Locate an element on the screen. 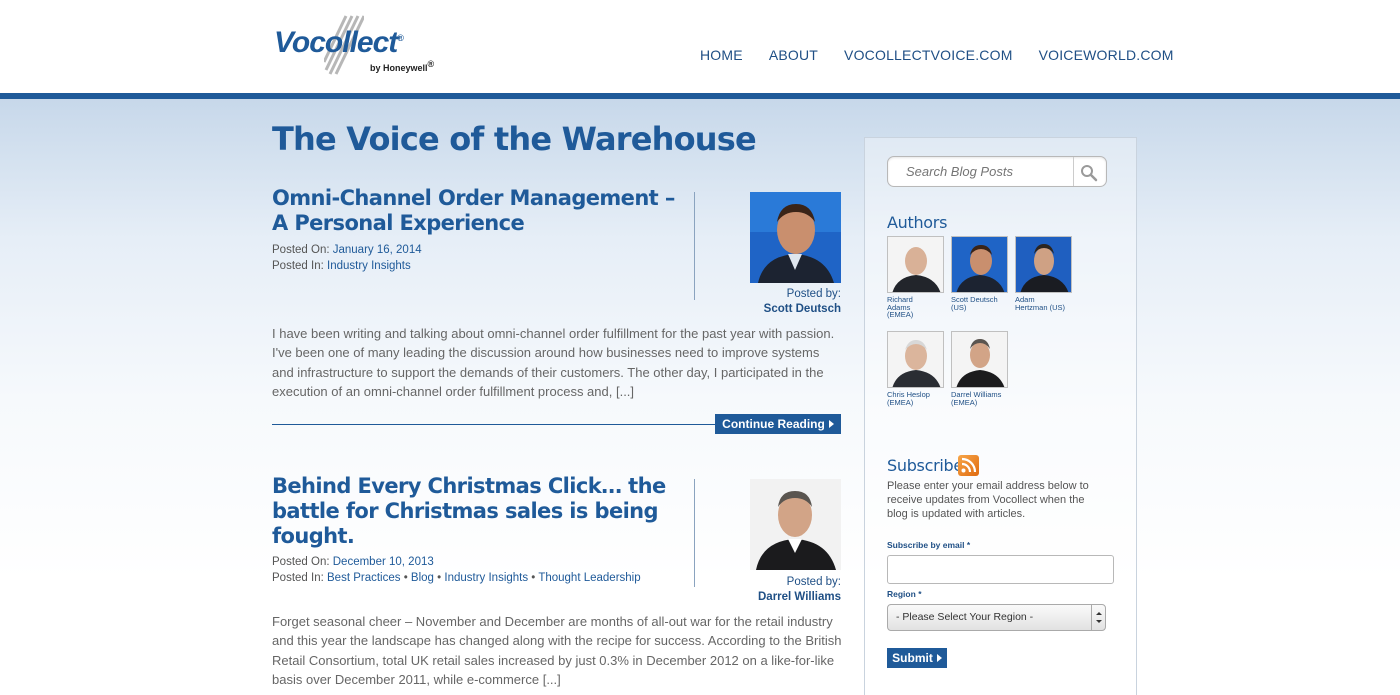  author-caption: Adam Hertzman (US) is located at coordinates (1045, 303).